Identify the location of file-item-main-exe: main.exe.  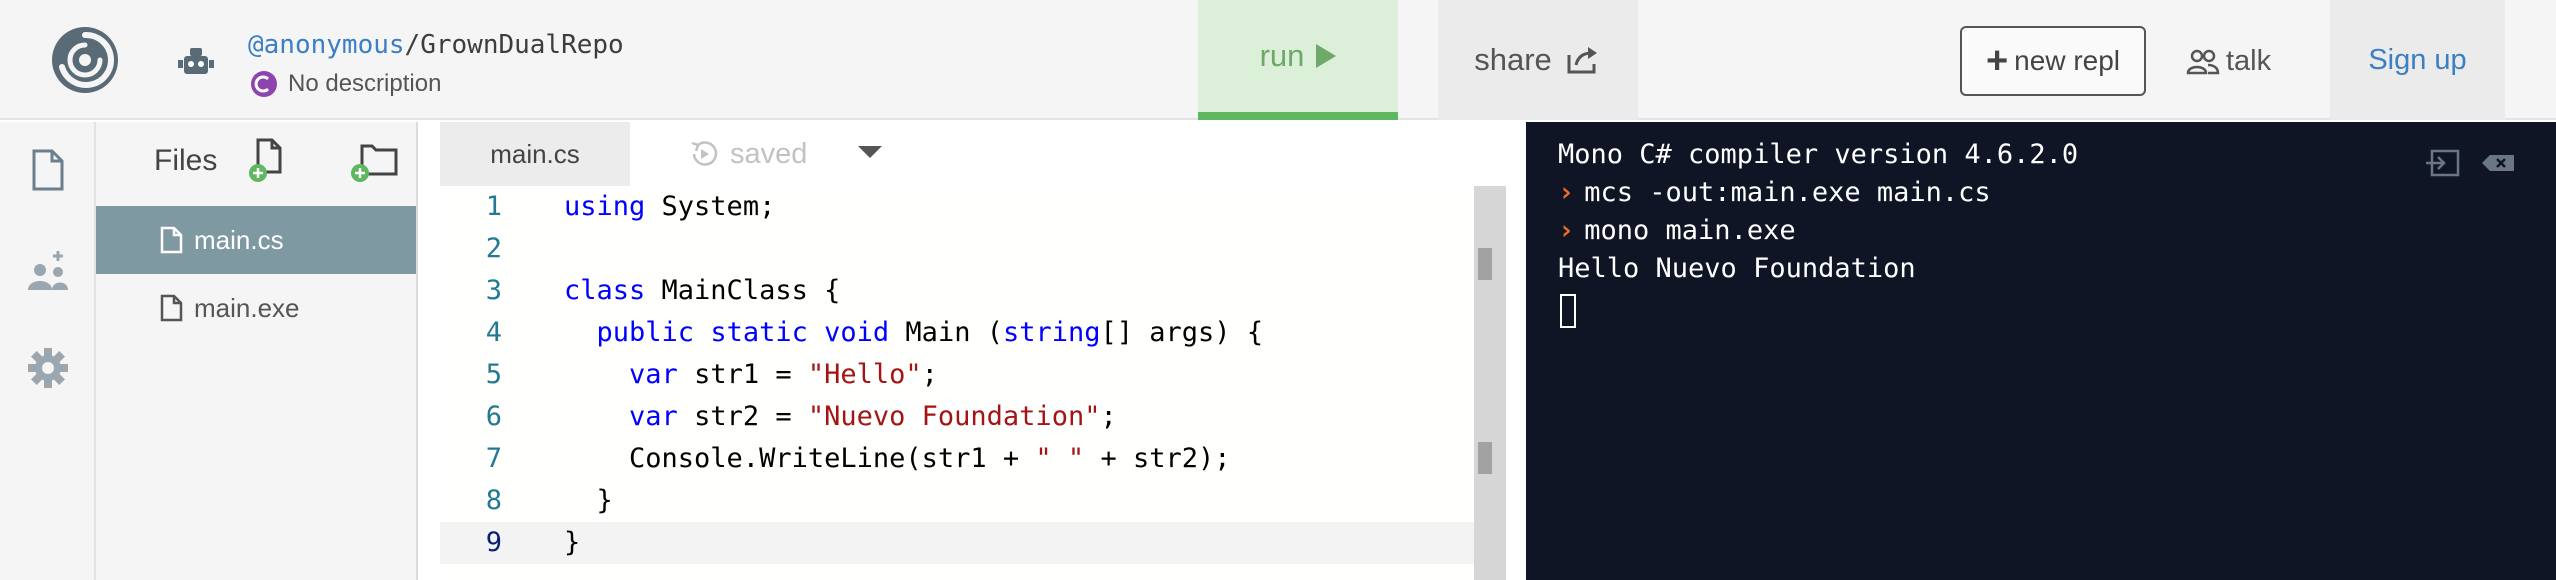
(256, 308).